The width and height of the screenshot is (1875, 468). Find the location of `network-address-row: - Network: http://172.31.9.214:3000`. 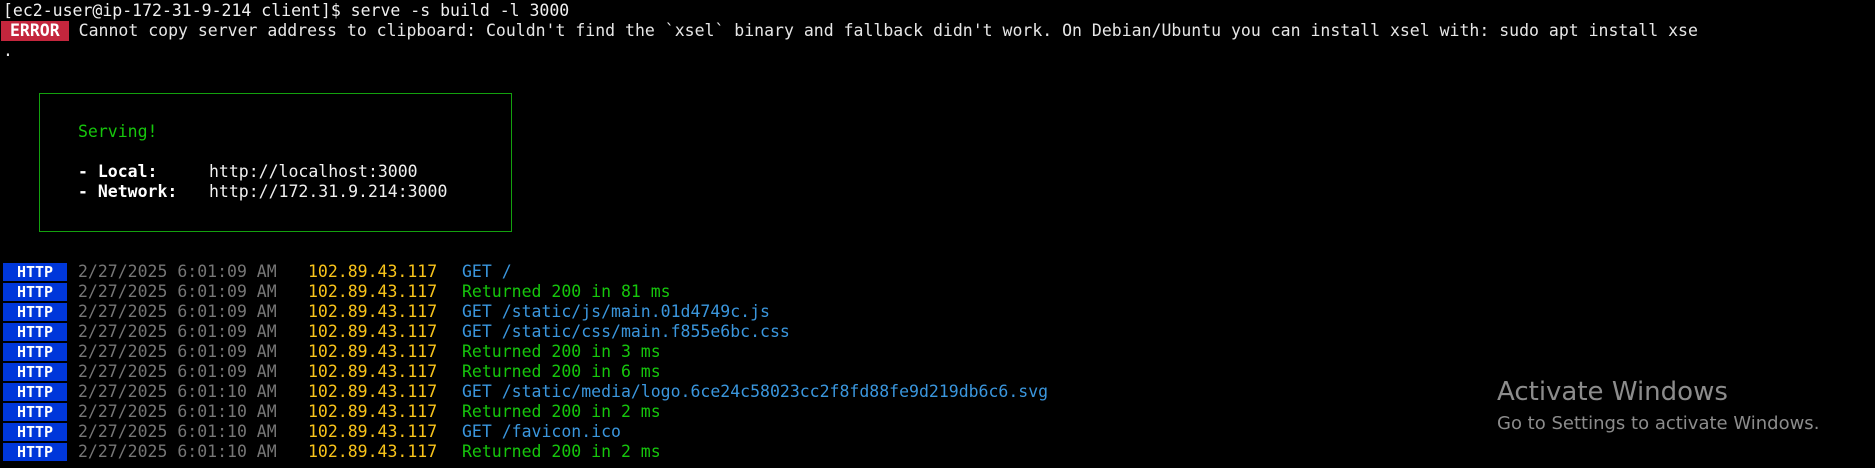

network-address-row: - Network: http://172.31.9.214:3000 is located at coordinates (262, 192).